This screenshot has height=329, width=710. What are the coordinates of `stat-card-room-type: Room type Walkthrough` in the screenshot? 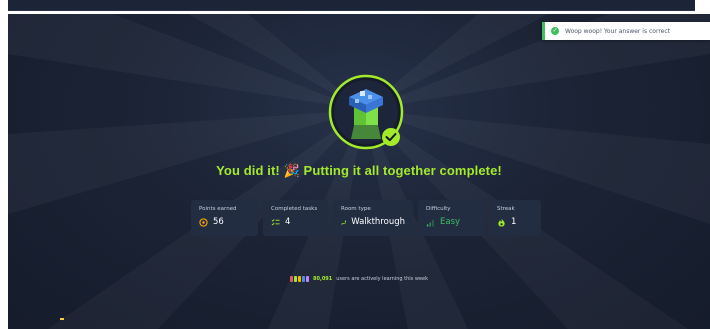 It's located at (373, 218).